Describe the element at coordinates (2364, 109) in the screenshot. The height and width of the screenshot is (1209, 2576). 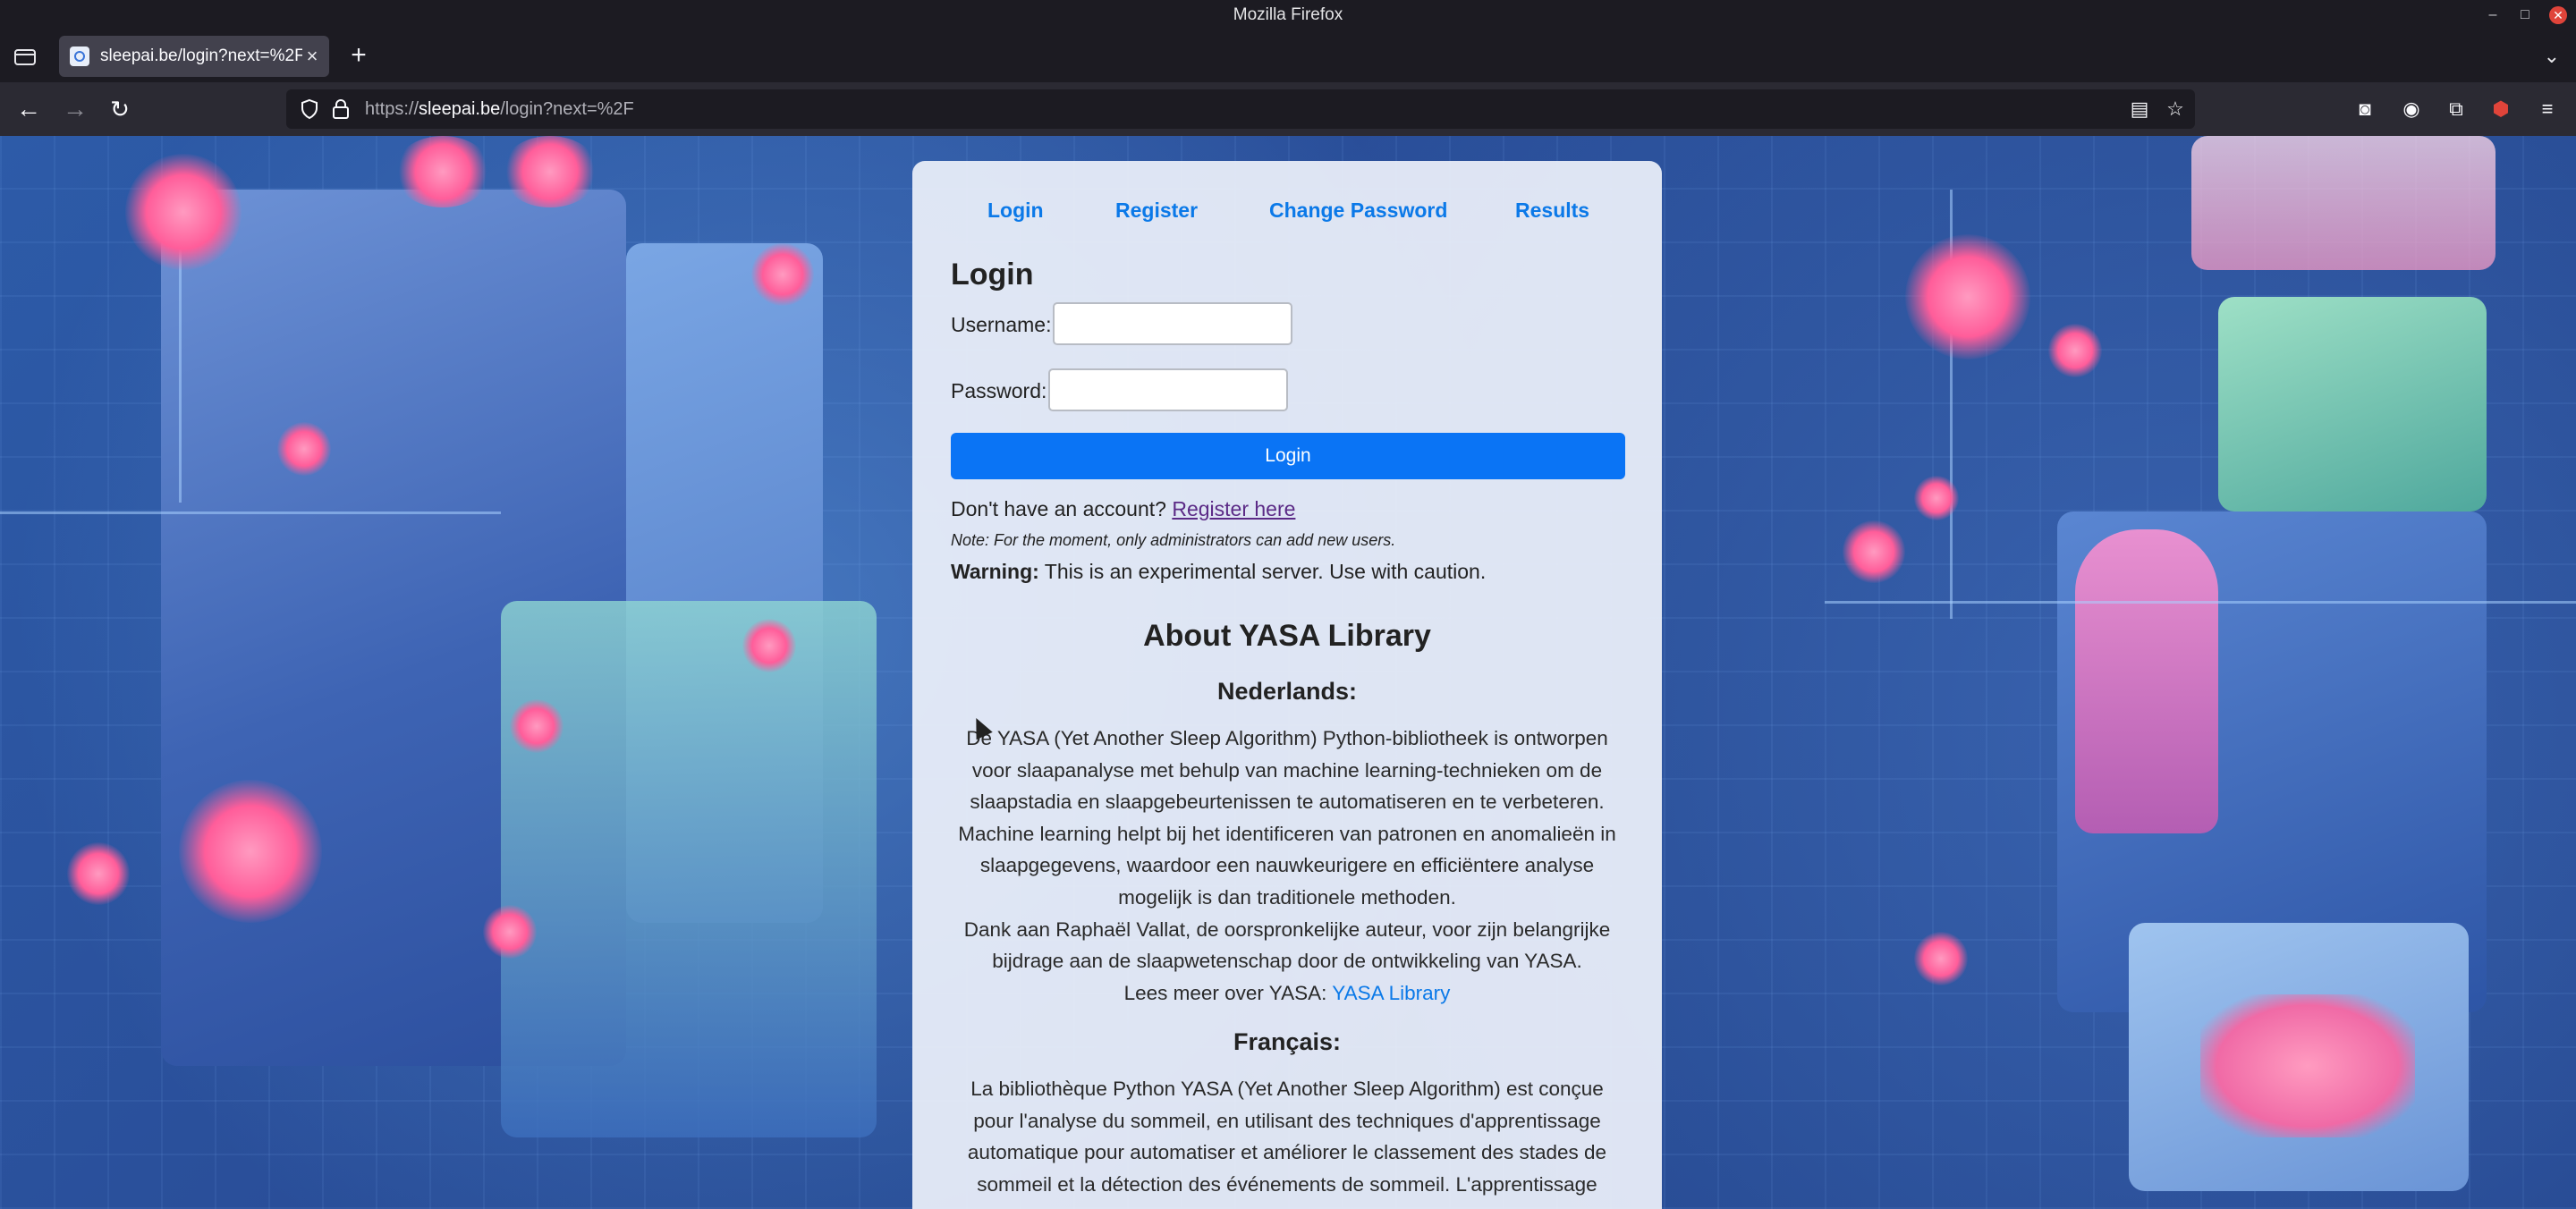
I see `pocket-icon: ◙` at that location.